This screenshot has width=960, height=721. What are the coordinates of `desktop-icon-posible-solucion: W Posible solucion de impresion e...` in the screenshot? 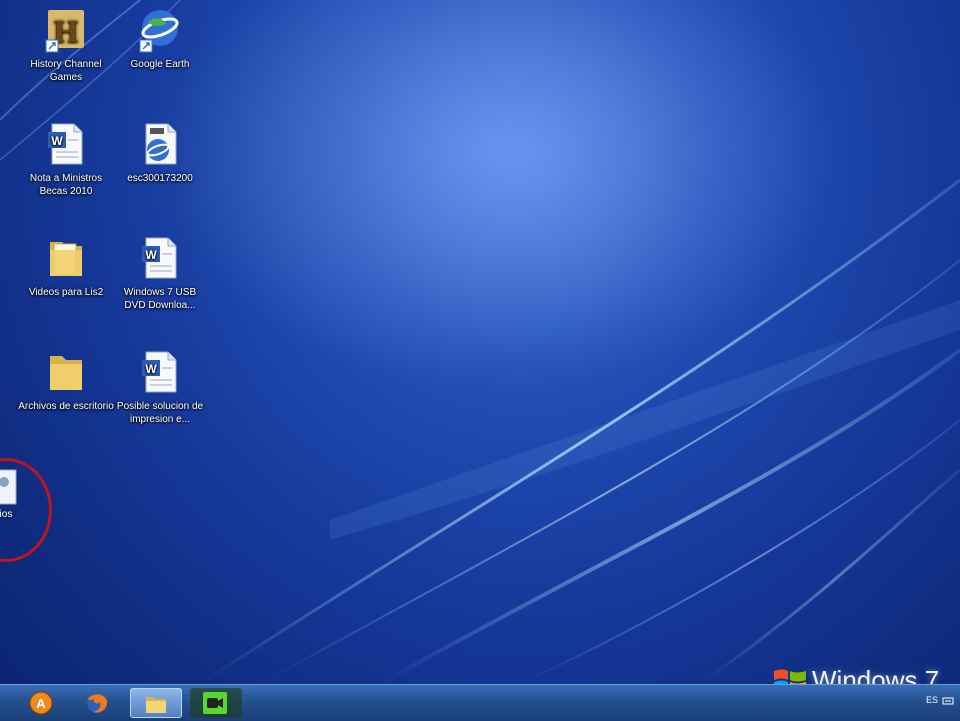 It's located at (160, 387).